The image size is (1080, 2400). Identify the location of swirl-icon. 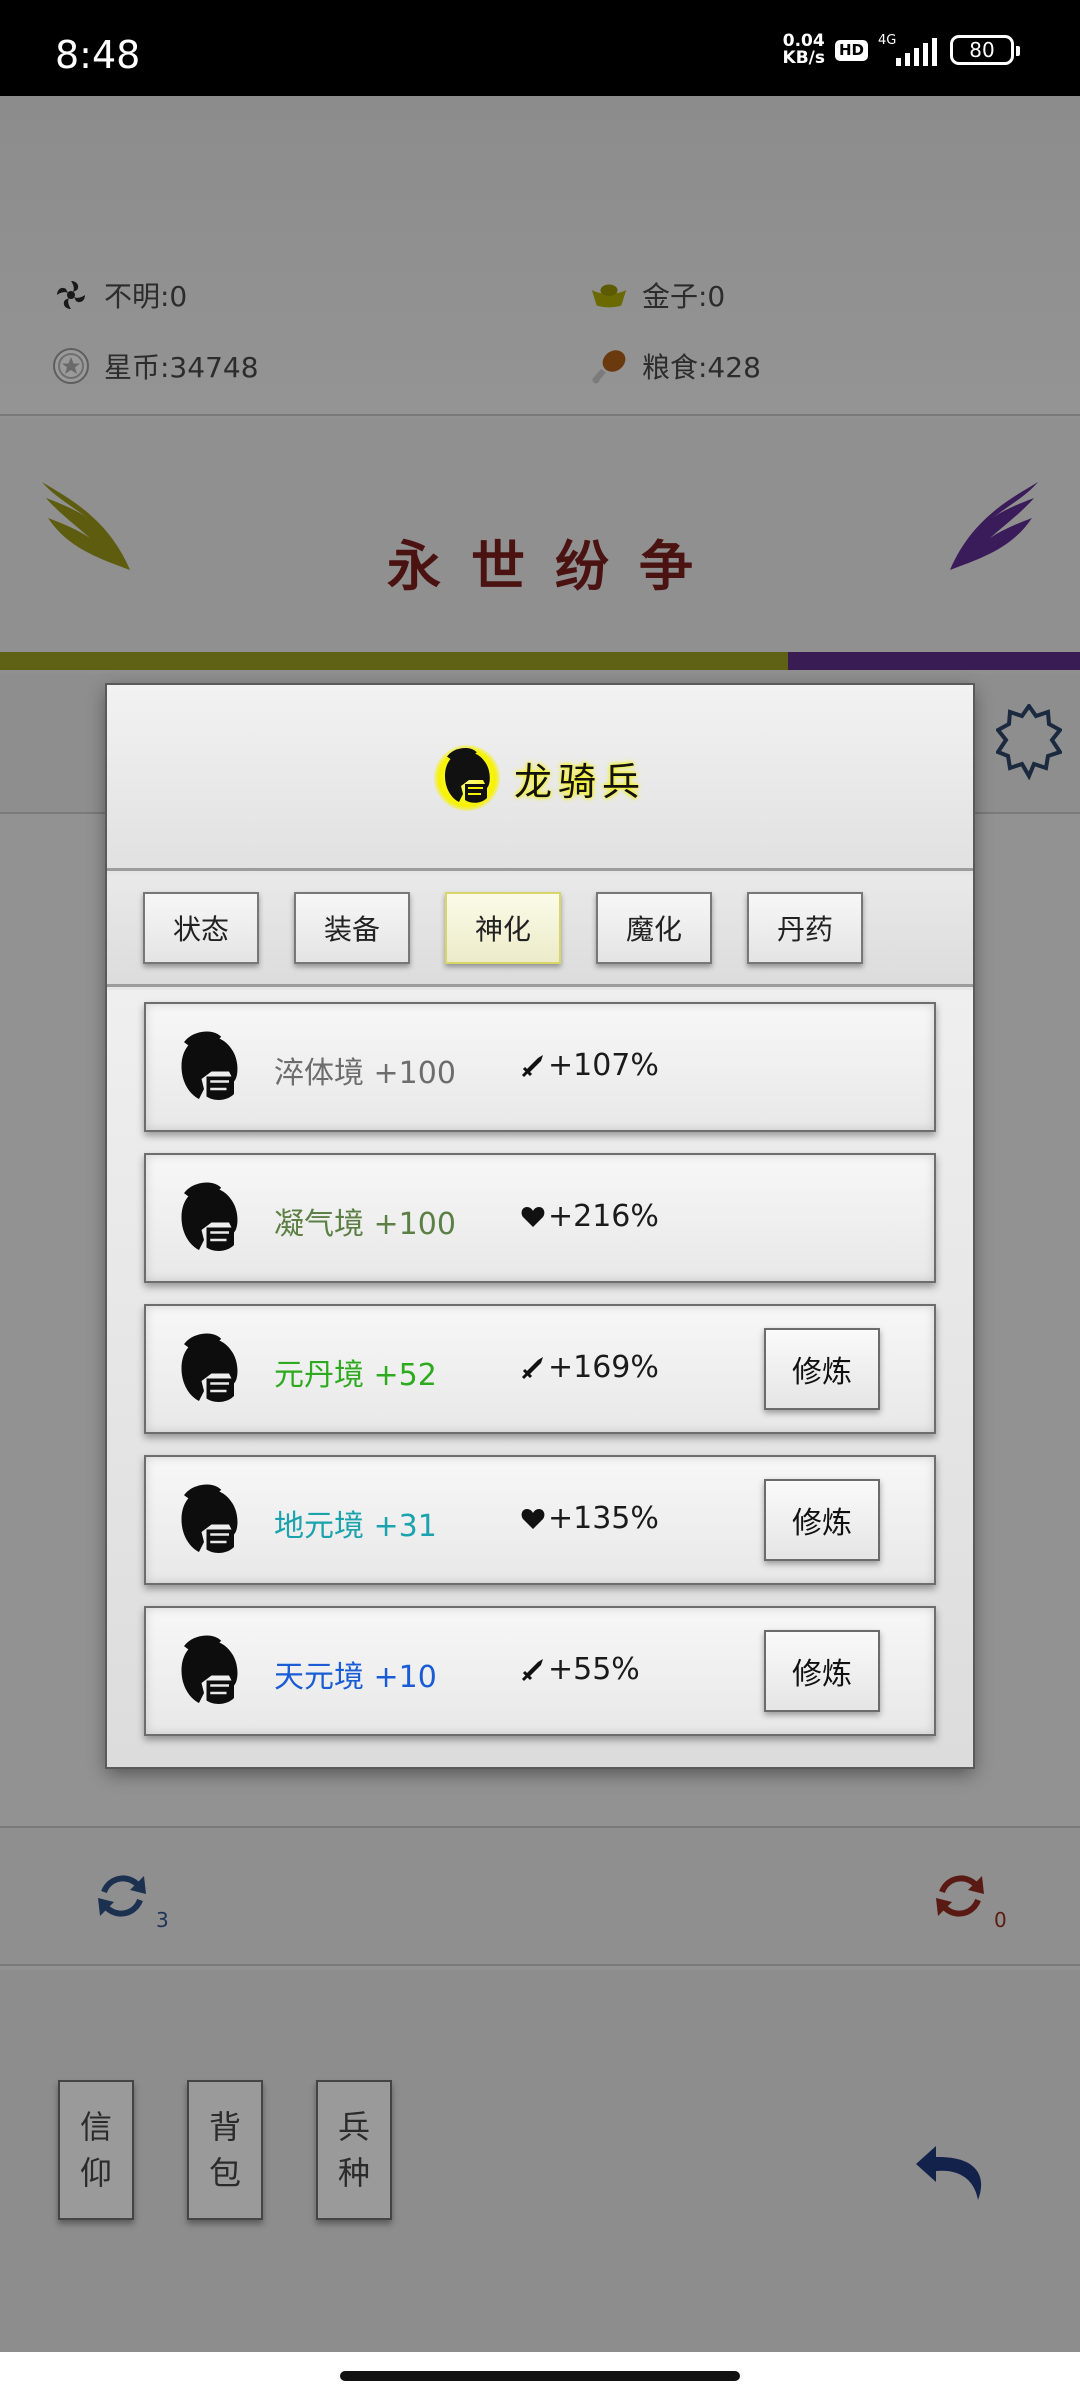
(71, 295).